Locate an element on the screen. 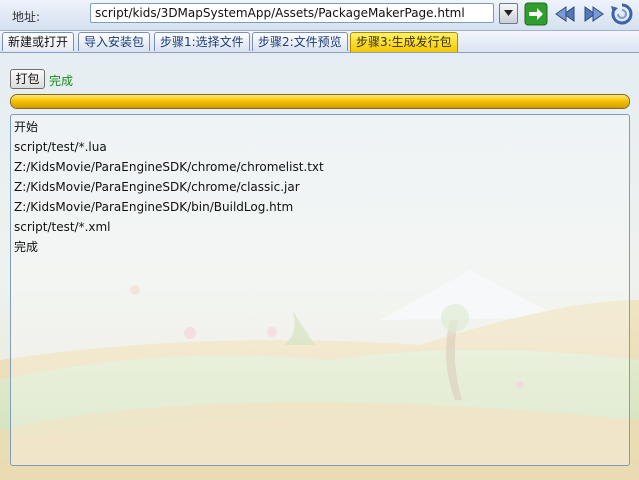  tab-step3-generate: 步骤3:生成发行包 is located at coordinates (404, 42).